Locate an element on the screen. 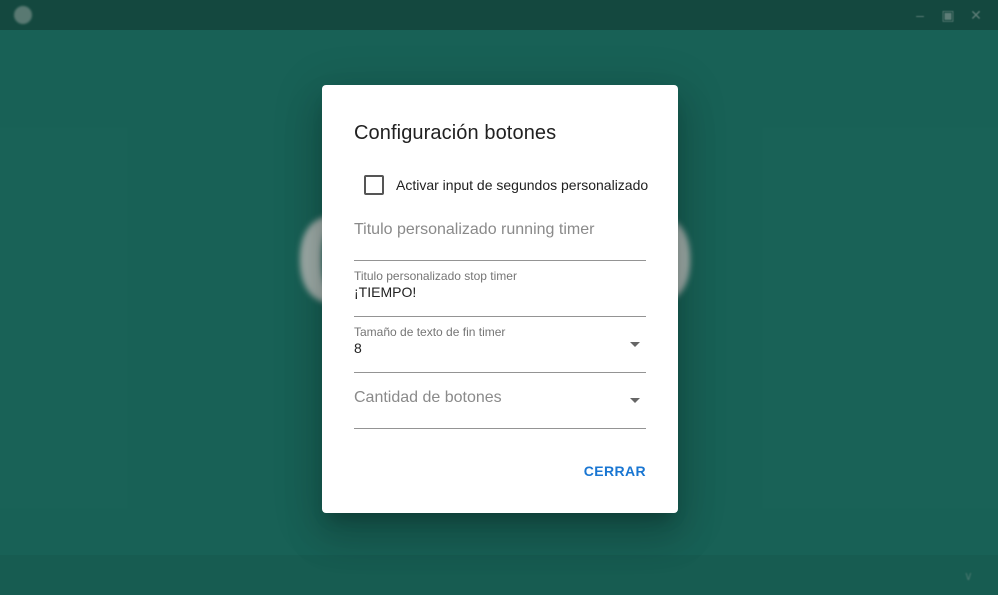  button-count-placeholder: Cantidad de botones is located at coordinates (428, 397).